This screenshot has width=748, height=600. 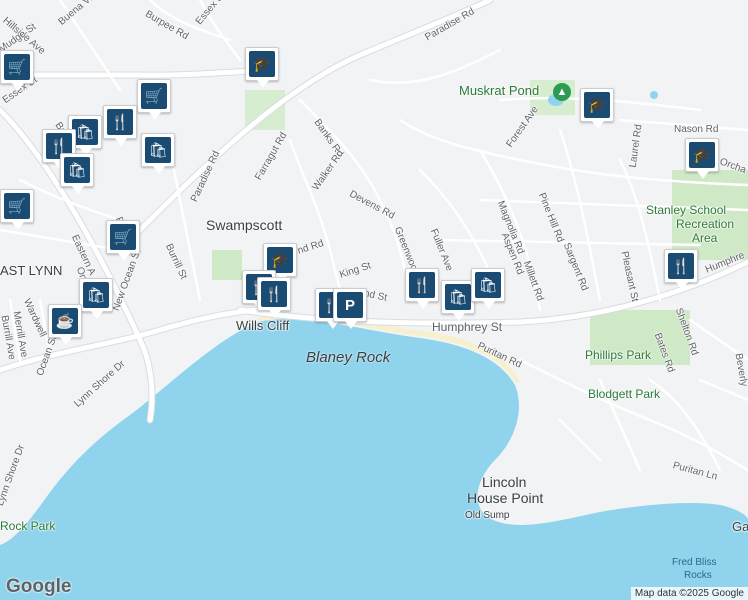 What do you see at coordinates (348, 357) in the screenshot?
I see `place-blaney-rock: Blaney Rock` at bounding box center [348, 357].